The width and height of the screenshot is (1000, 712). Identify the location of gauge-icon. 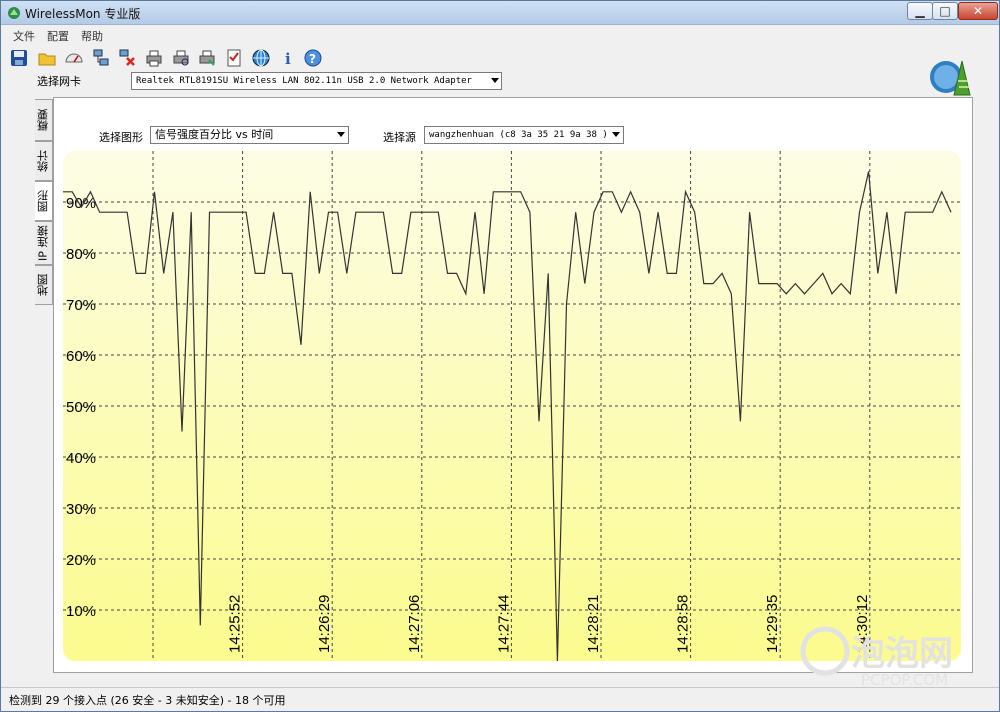
(74, 58).